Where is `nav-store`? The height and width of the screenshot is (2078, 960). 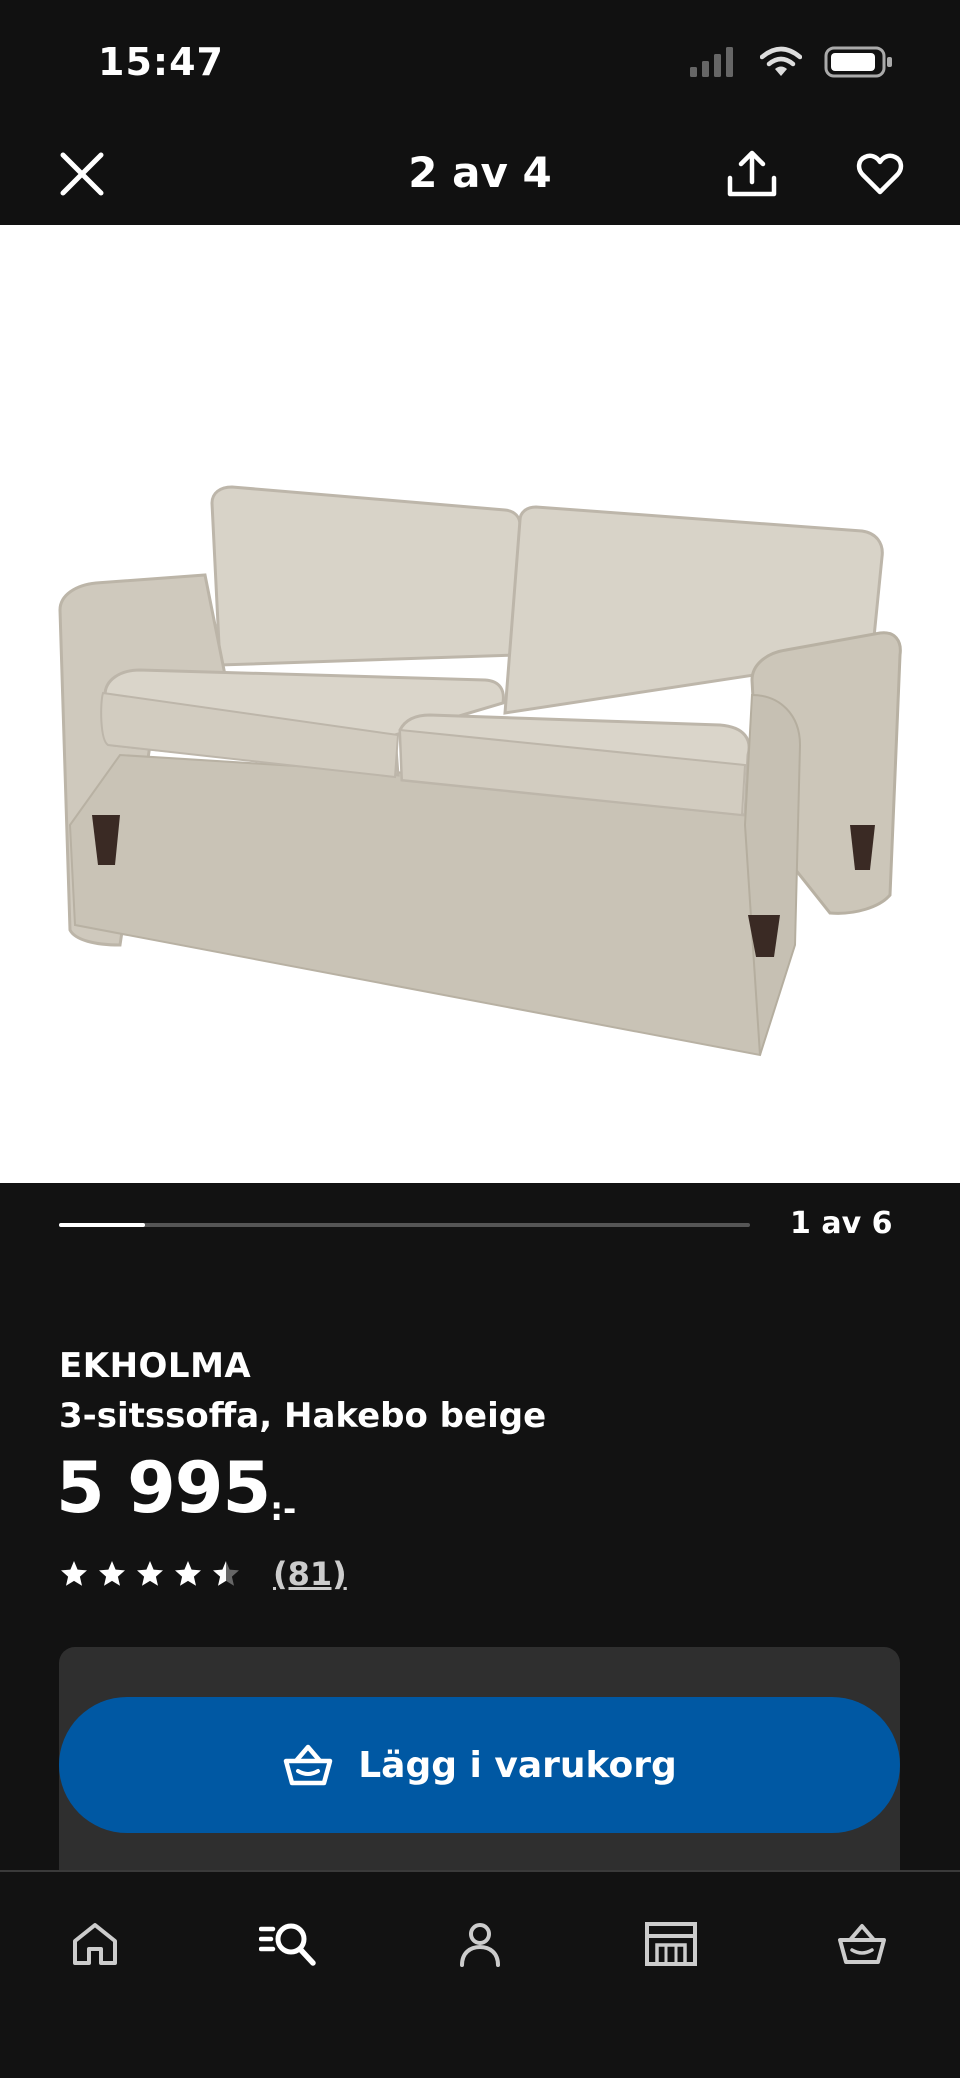
nav-store is located at coordinates (671, 1944).